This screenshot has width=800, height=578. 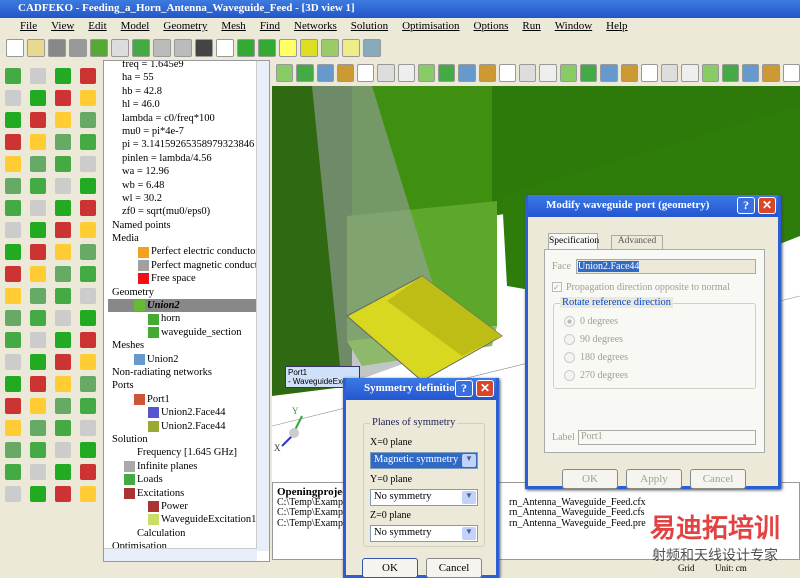 What do you see at coordinates (424, 497) in the screenshot?
I see `y-plane-select: No symmetry ▼` at bounding box center [424, 497].